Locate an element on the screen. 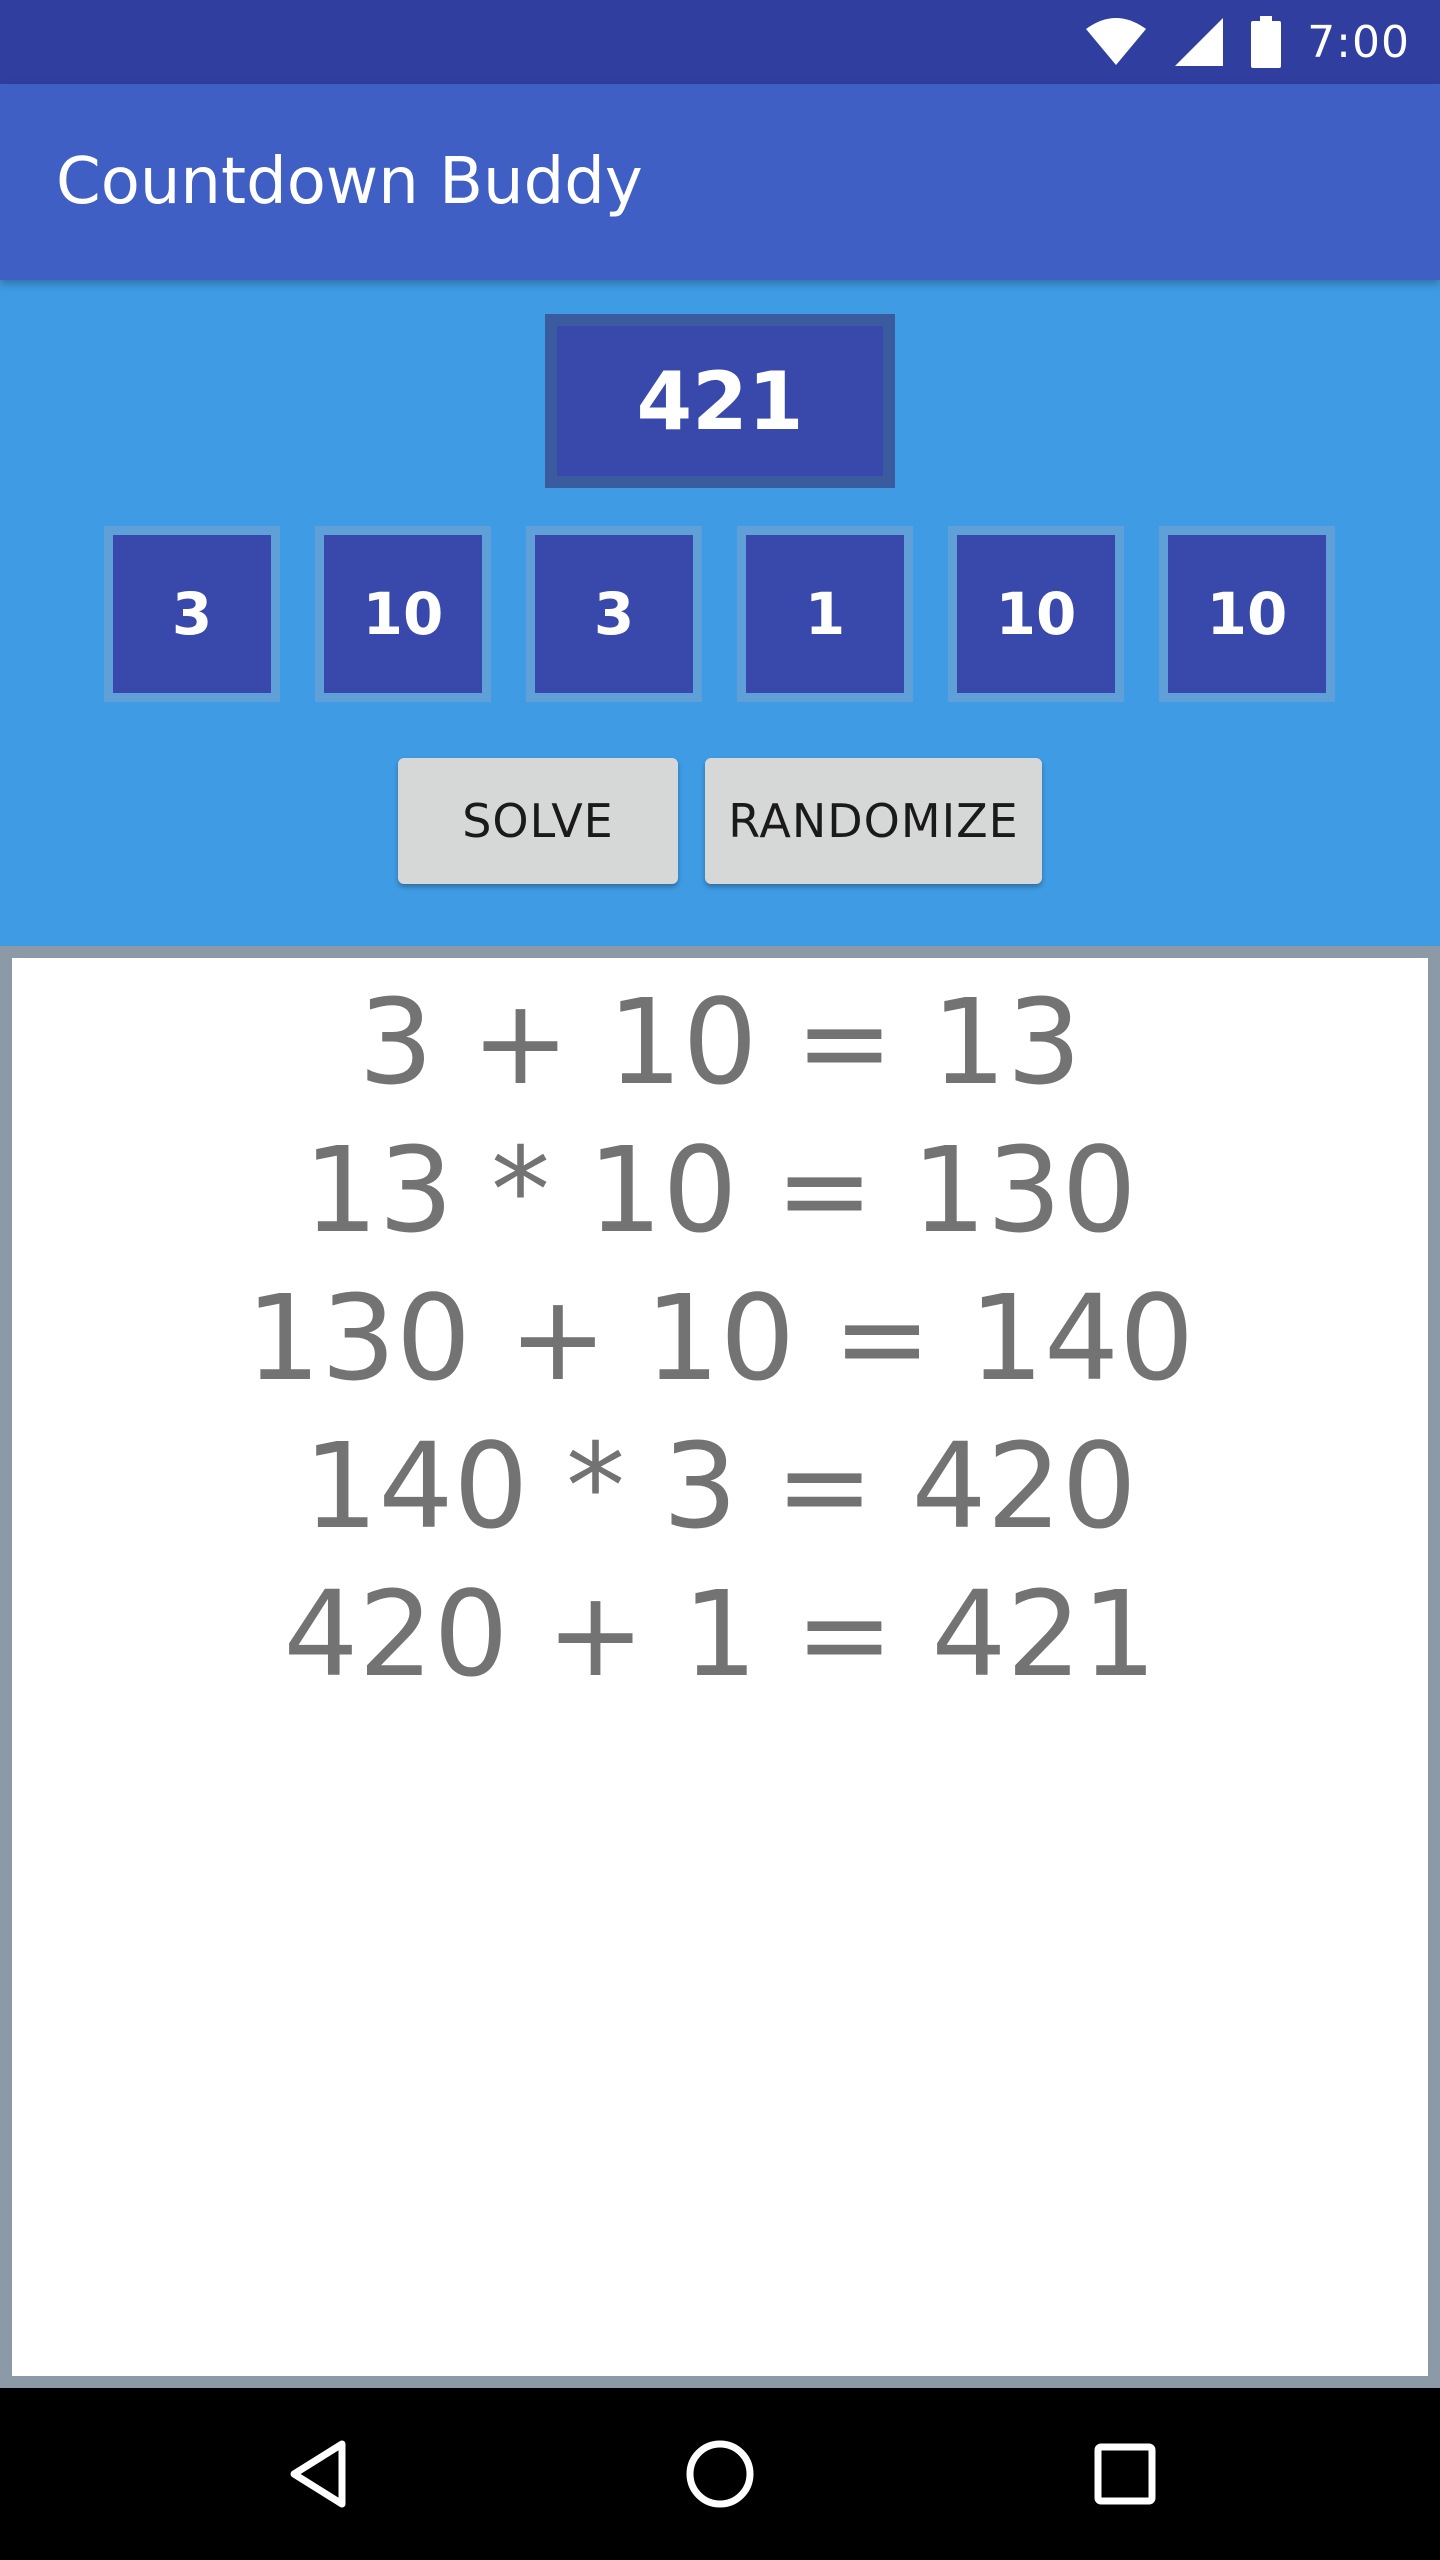  app-bar: Countdown Buddy is located at coordinates (720, 182).